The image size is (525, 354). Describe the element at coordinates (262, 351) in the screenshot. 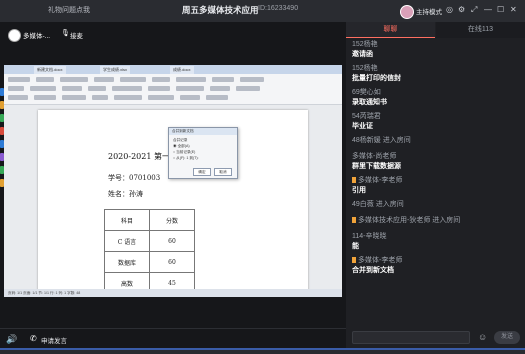

I see `window-bottom-edge` at that location.